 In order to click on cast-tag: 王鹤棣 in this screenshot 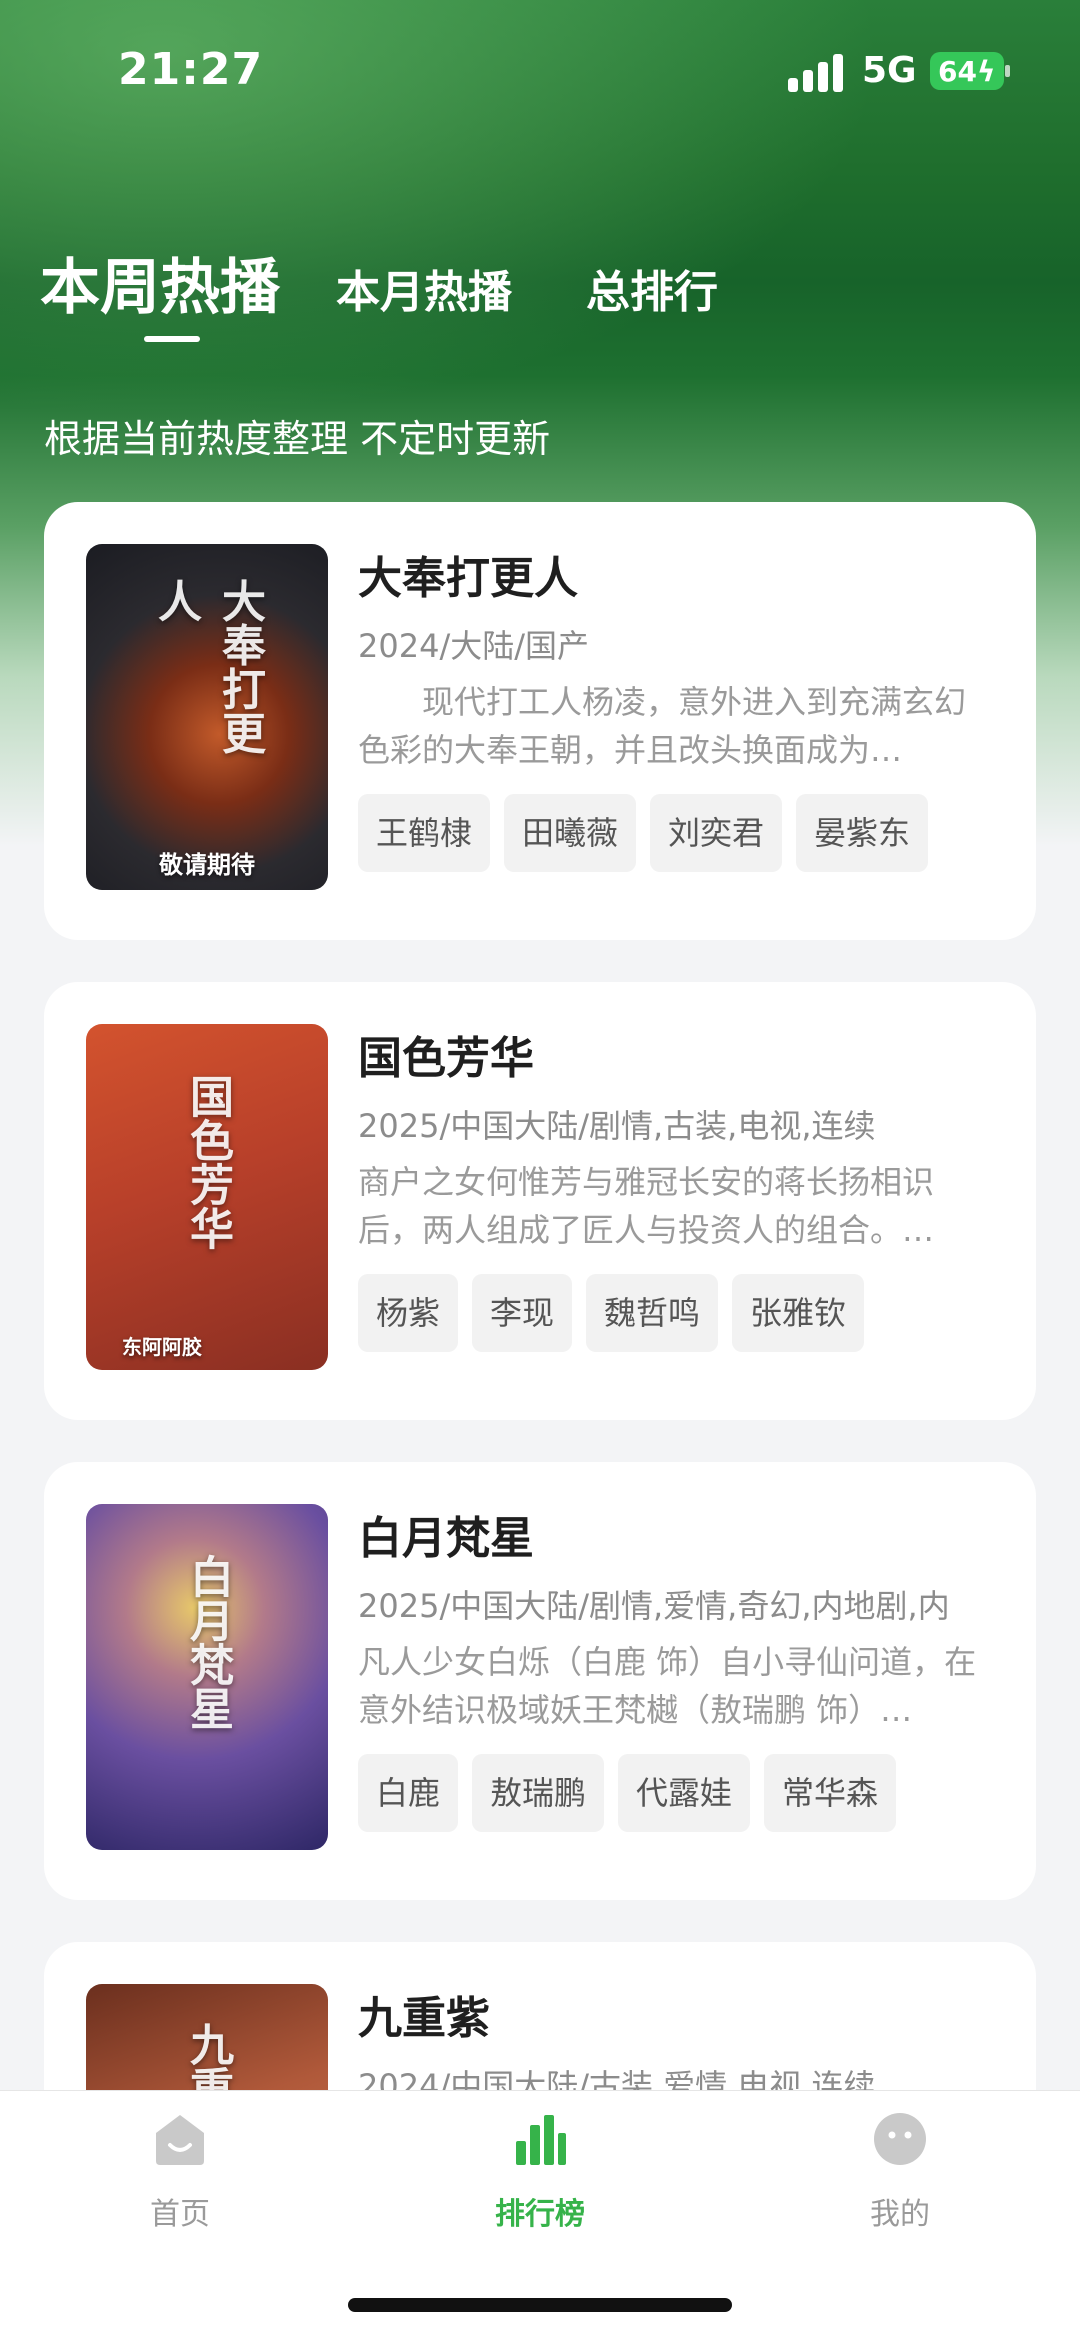, I will do `click(424, 833)`.